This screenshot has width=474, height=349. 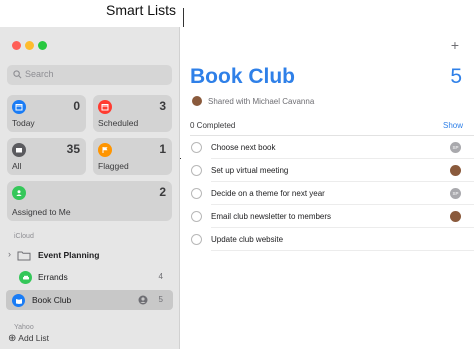 I want to click on task-row: Email club newsletter to members, so click(x=332, y=217).